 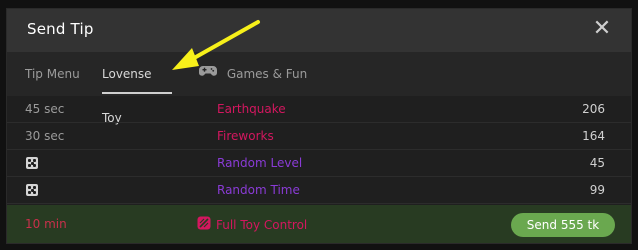 I want to click on close-icon: ✕, so click(x=602, y=29).